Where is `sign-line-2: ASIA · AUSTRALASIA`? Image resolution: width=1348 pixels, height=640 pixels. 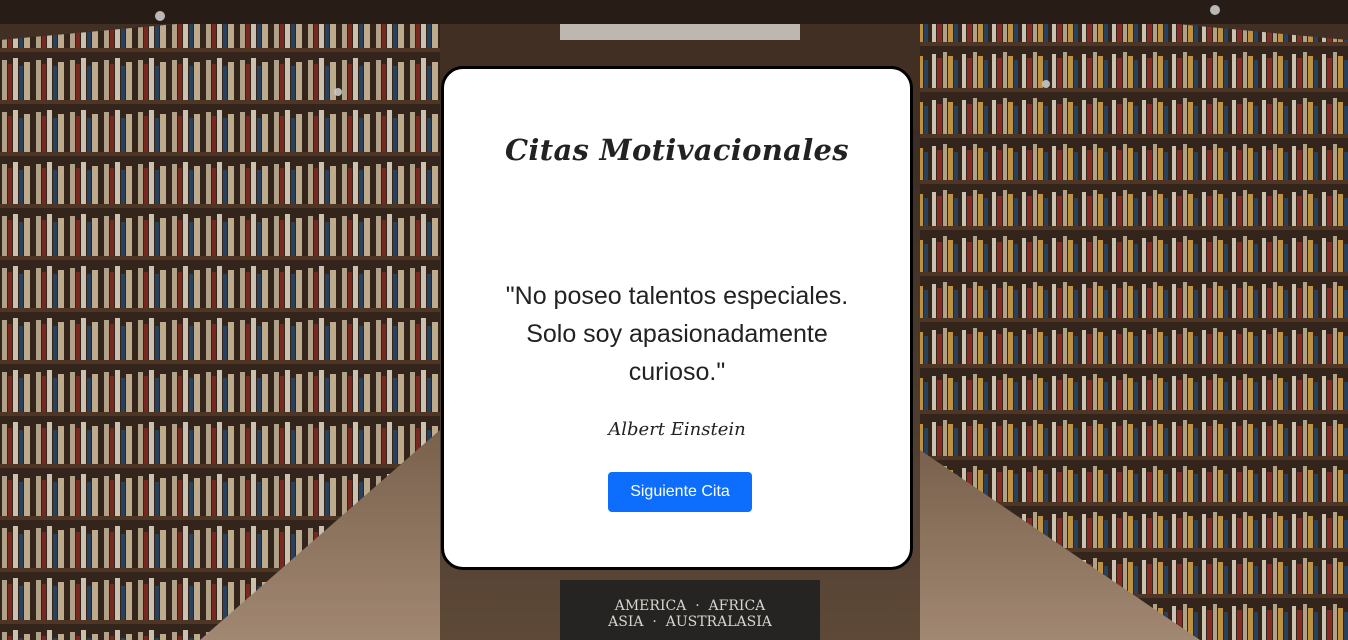
sign-line-2: ASIA · AUSTRALASIA is located at coordinates (690, 622).